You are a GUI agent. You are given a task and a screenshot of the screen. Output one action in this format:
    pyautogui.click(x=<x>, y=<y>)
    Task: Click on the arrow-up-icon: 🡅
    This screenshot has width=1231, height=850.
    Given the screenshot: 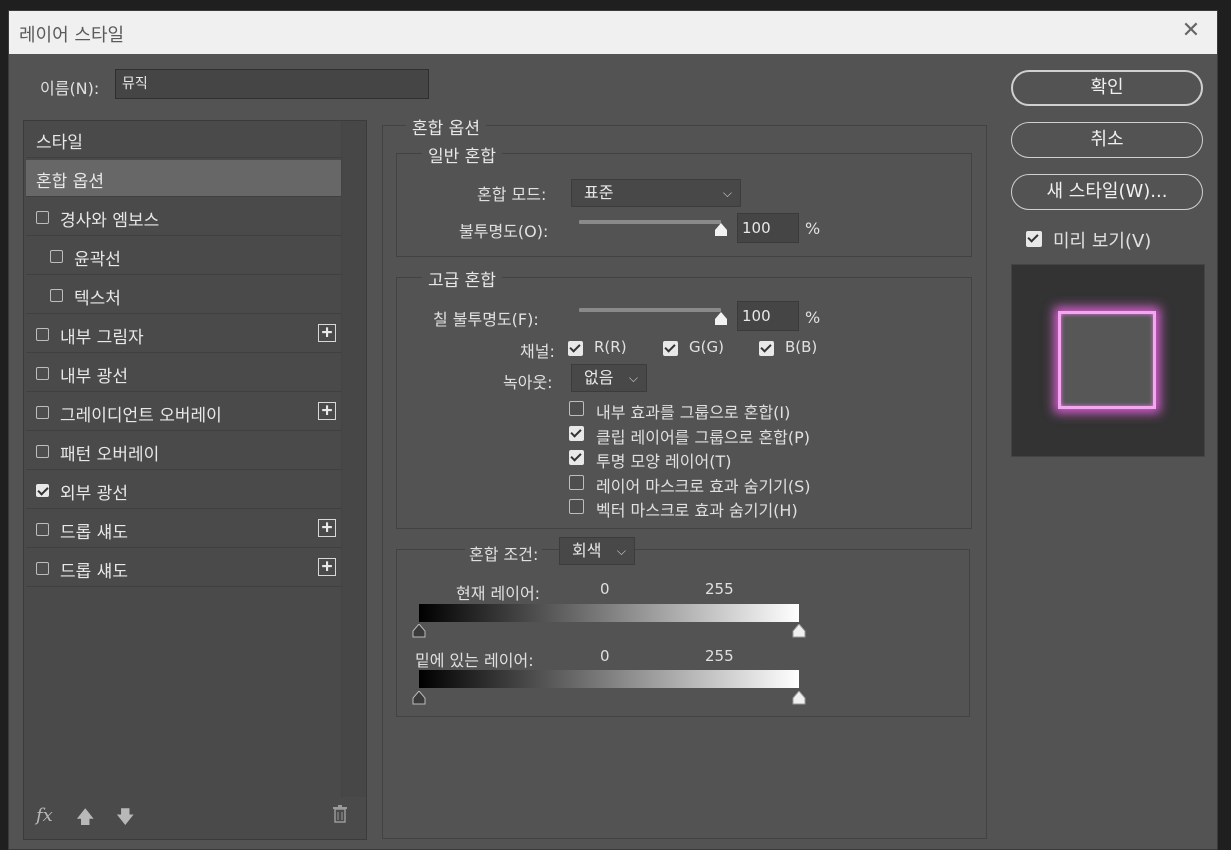 What is the action you would take?
    pyautogui.click(x=85, y=820)
    